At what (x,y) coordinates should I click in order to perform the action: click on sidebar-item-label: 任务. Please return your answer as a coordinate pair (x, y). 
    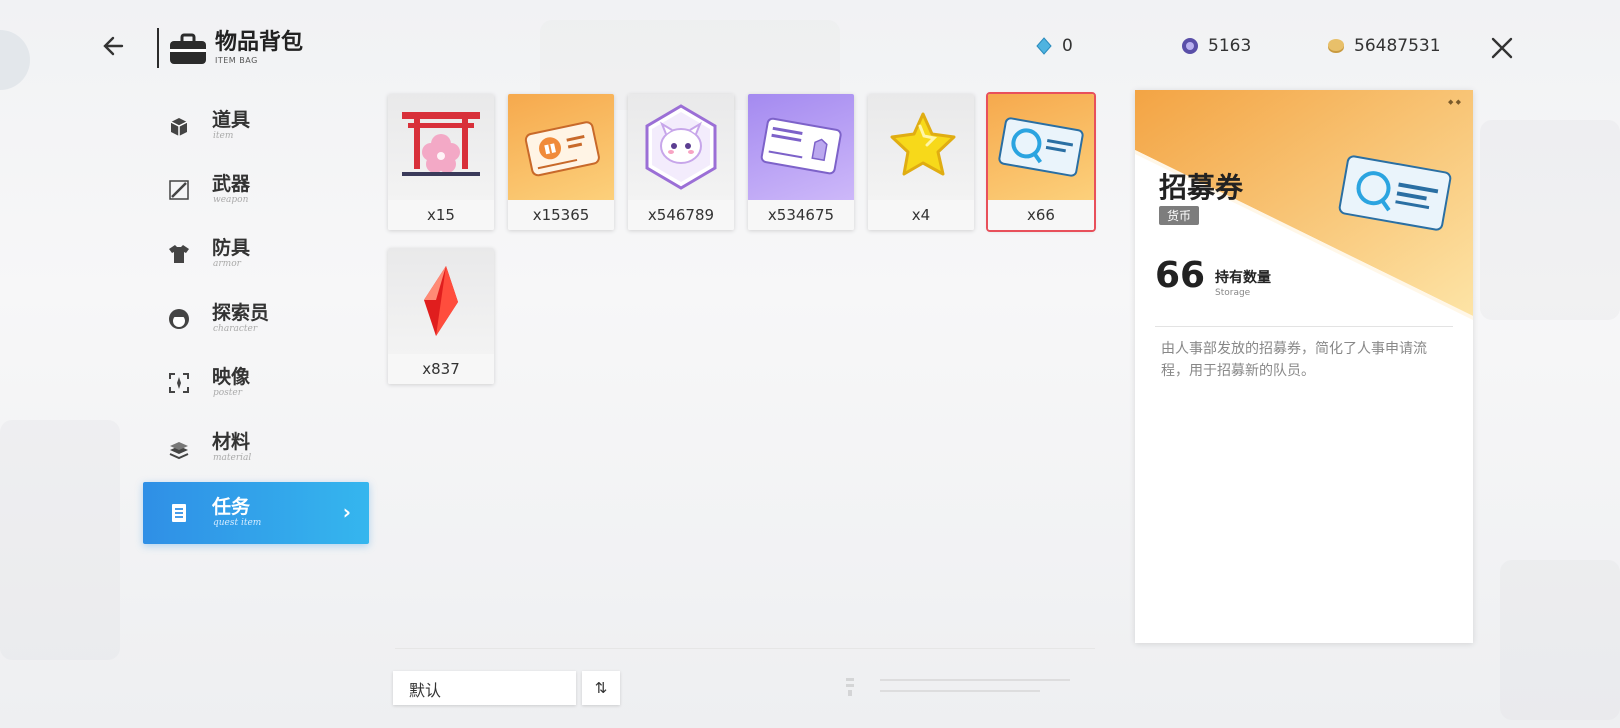
    Looking at the image, I should click on (231, 507).